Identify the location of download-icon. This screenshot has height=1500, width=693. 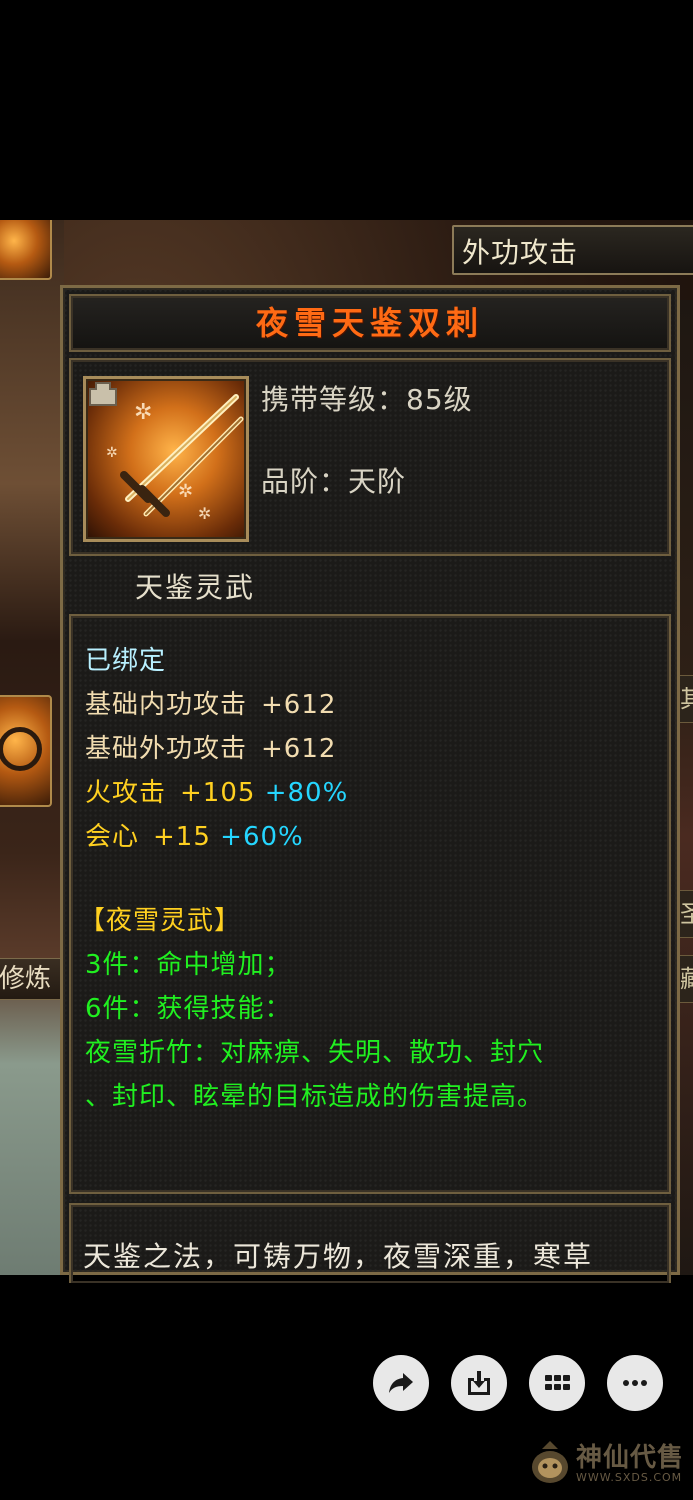
(479, 1383).